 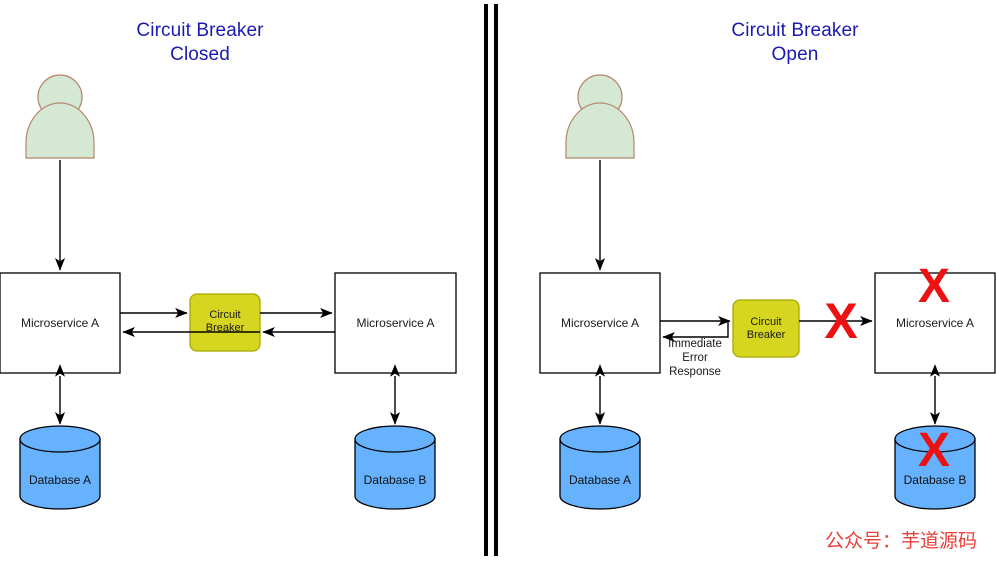 What do you see at coordinates (600, 323) in the screenshot?
I see `left-service-box-open` at bounding box center [600, 323].